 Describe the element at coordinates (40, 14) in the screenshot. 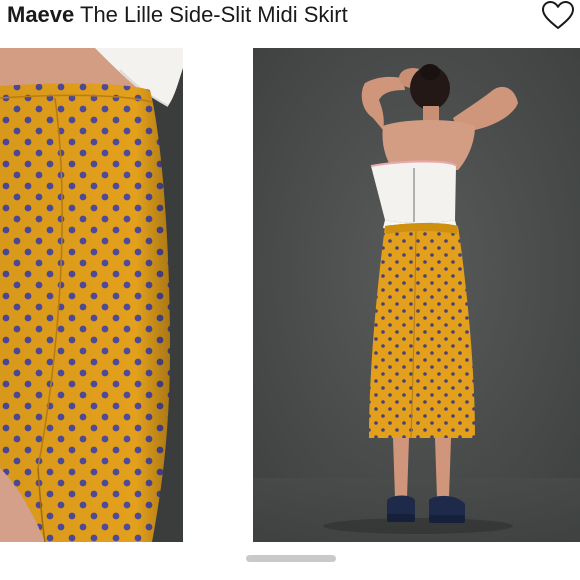

I see `brand-name: Maeve` at that location.